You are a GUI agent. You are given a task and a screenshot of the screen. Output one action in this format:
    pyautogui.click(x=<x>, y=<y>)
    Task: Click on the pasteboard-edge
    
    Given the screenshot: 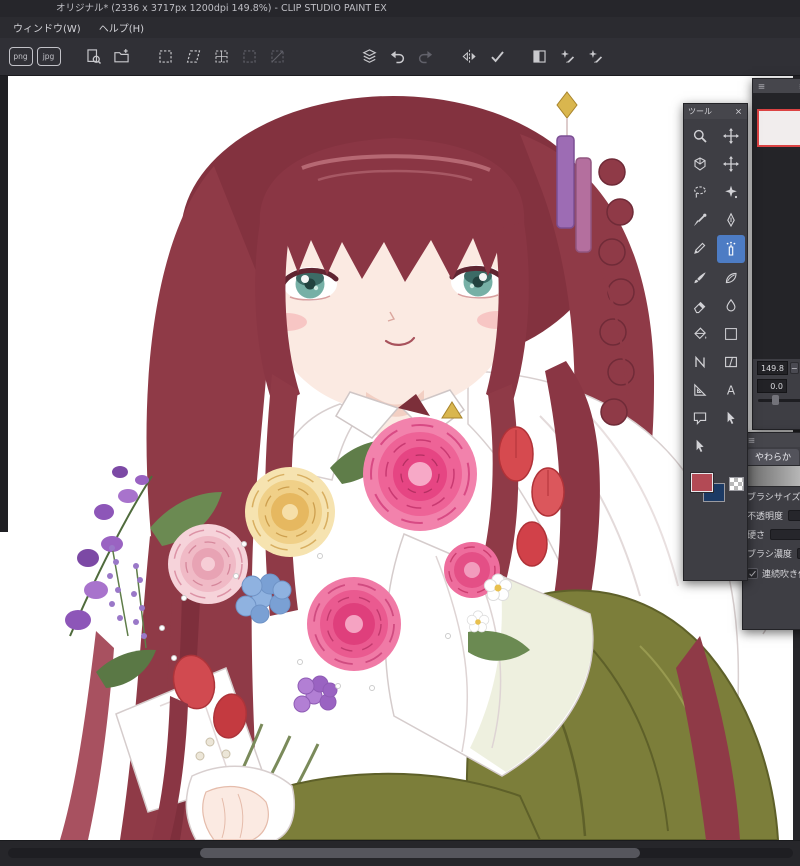 What is the action you would take?
    pyautogui.click(x=4, y=304)
    